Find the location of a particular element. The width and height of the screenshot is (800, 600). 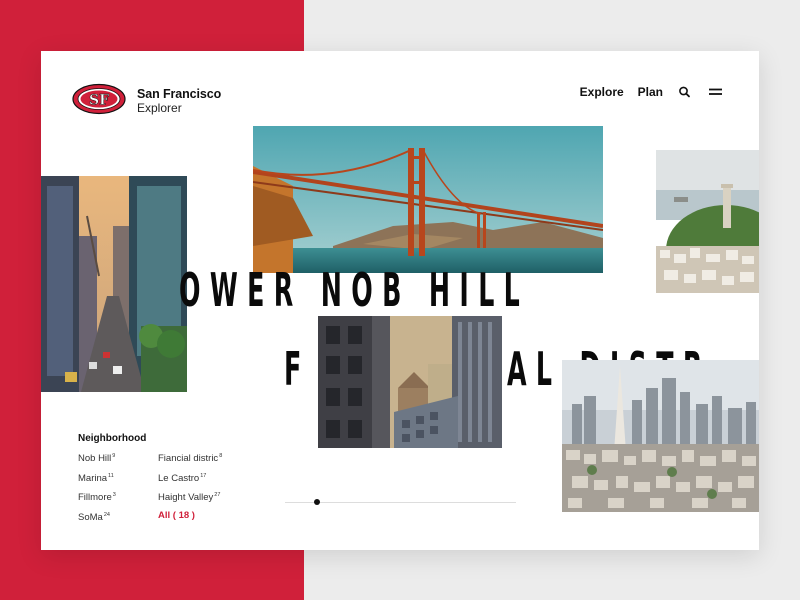

neighborhood-item: Fillmore3 is located at coordinates (97, 497).